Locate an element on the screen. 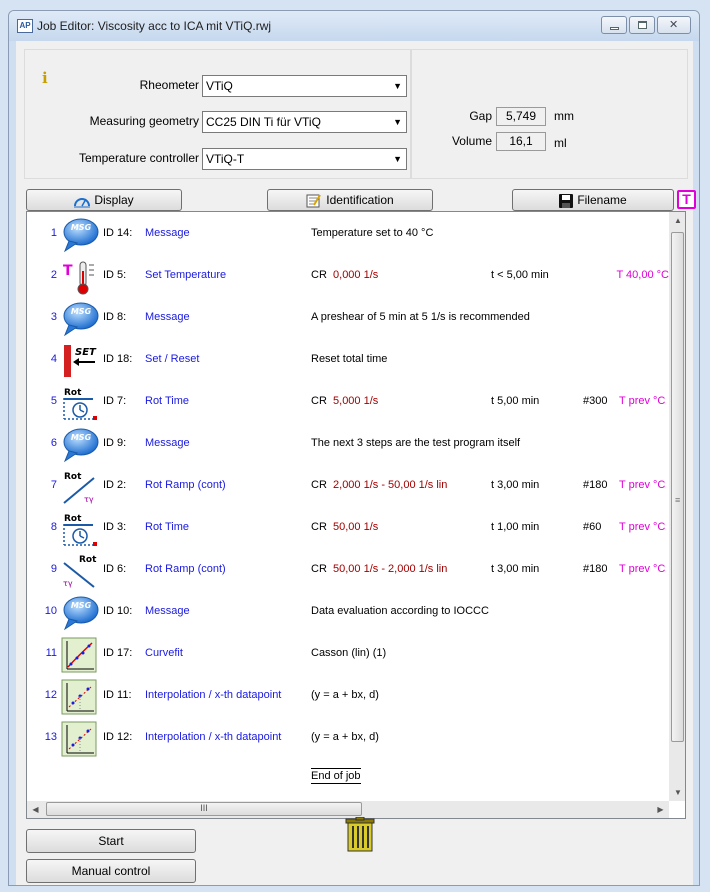  step-shear-rate: 5,000 1/s is located at coordinates (356, 401).